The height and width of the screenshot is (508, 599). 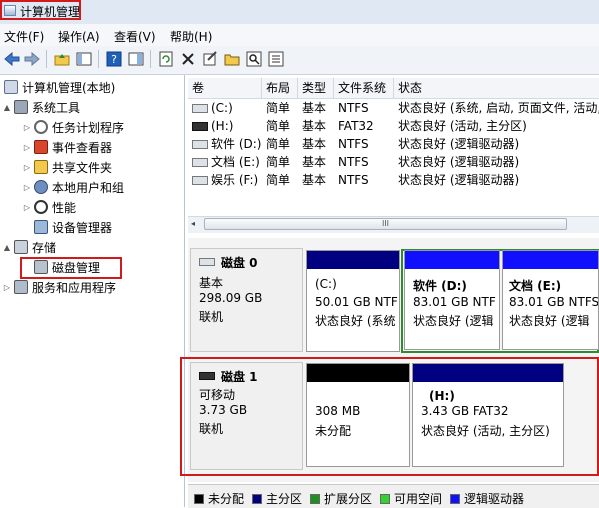 I want to click on disk0-name: 磁盘 0, so click(x=239, y=263).